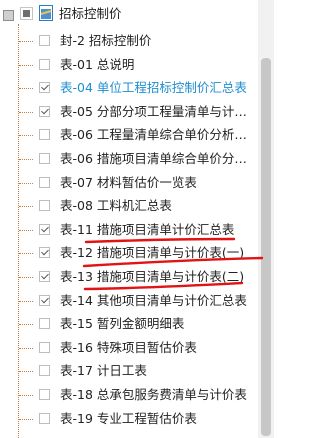 The height and width of the screenshot is (438, 320). What do you see at coordinates (128, 347) in the screenshot?
I see `tree-item-label: 表-16 特殊项目暂估价表` at bounding box center [128, 347].